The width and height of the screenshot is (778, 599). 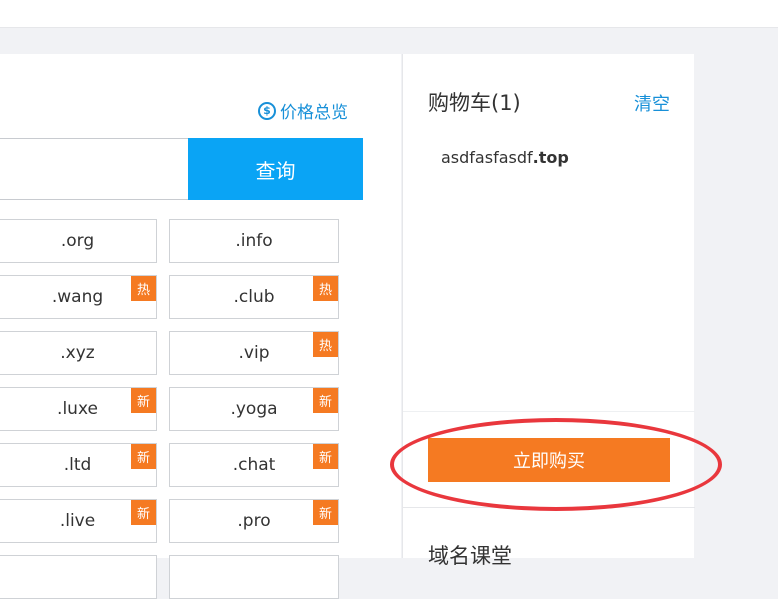 I want to click on tld-option-vip: .vip 热, so click(x=254, y=353).